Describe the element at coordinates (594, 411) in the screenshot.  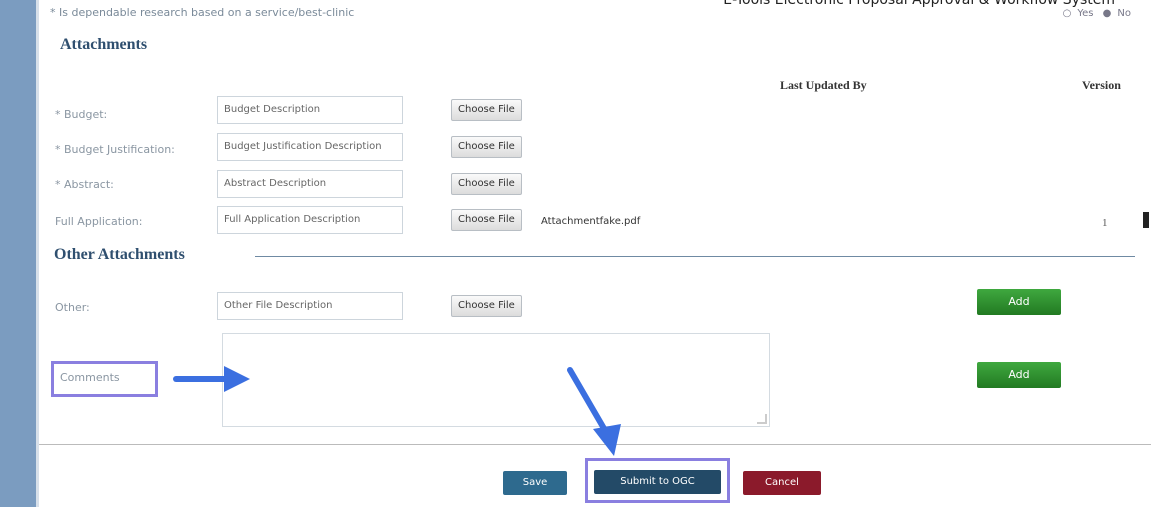
I see `arrow-down-icon` at that location.